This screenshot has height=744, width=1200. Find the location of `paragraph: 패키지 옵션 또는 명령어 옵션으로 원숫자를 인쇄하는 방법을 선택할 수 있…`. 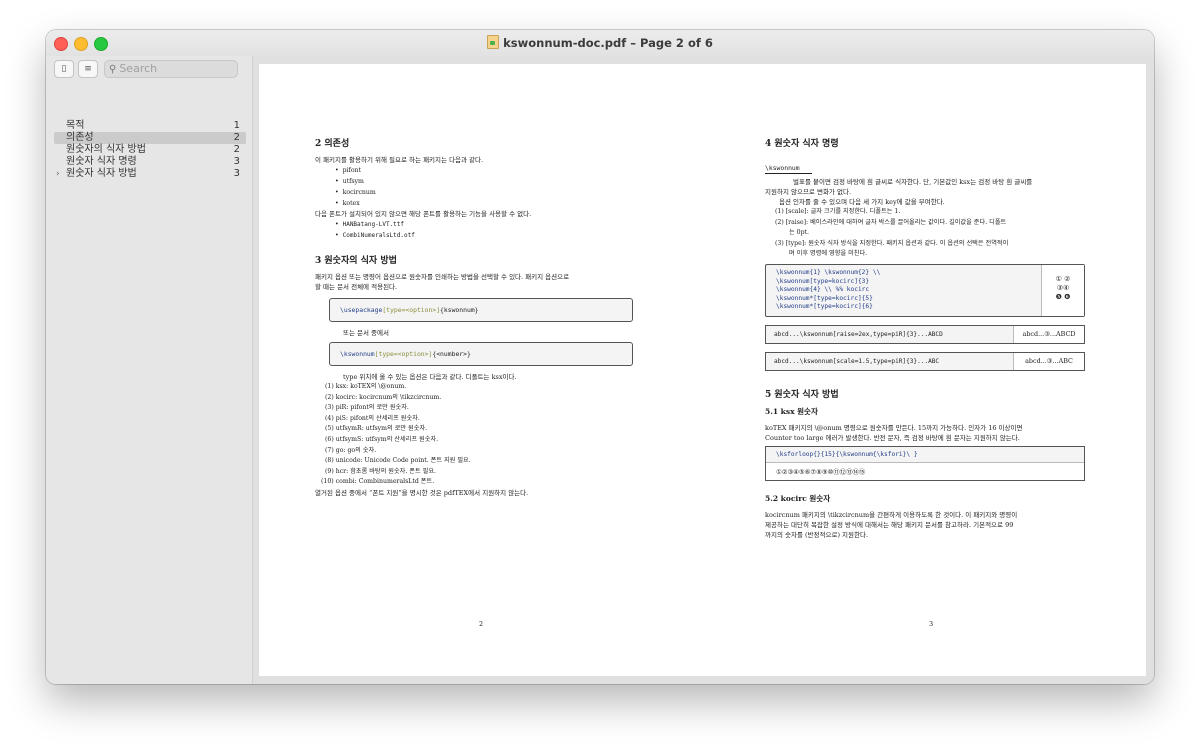

paragraph: 패키지 옵션 또는 명령어 옵션으로 원숫자를 인쇄하는 방법을 선택할 수 있… is located at coordinates (442, 277).